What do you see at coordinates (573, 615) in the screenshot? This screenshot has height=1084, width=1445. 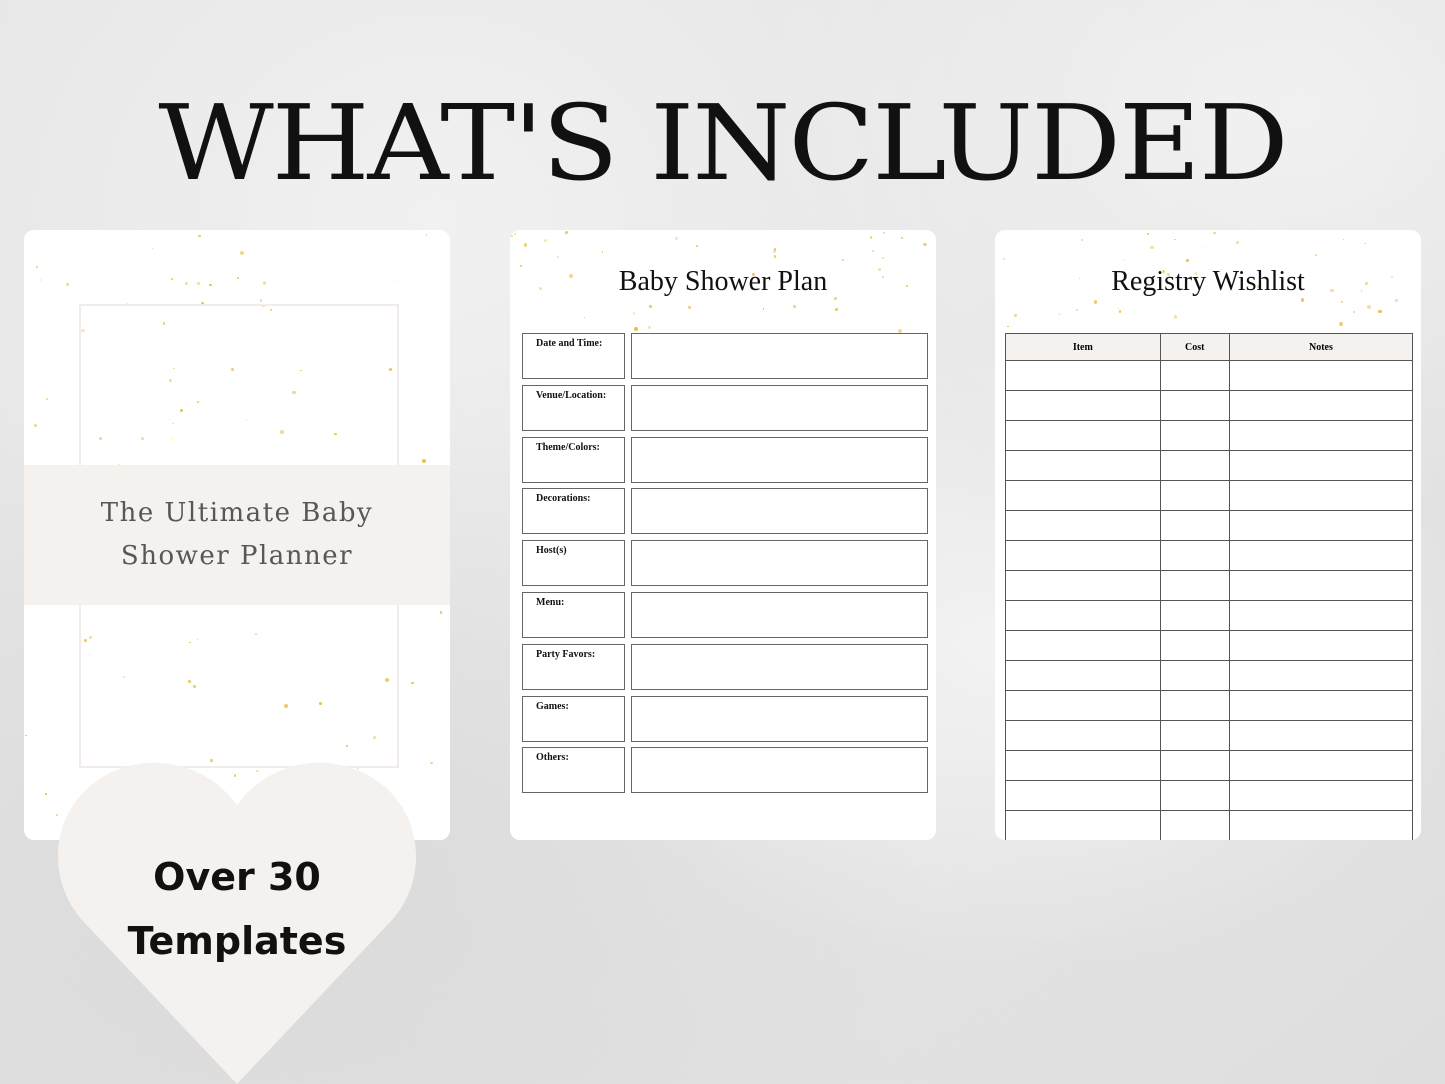 I see `plan-row-label: Menu:` at bounding box center [573, 615].